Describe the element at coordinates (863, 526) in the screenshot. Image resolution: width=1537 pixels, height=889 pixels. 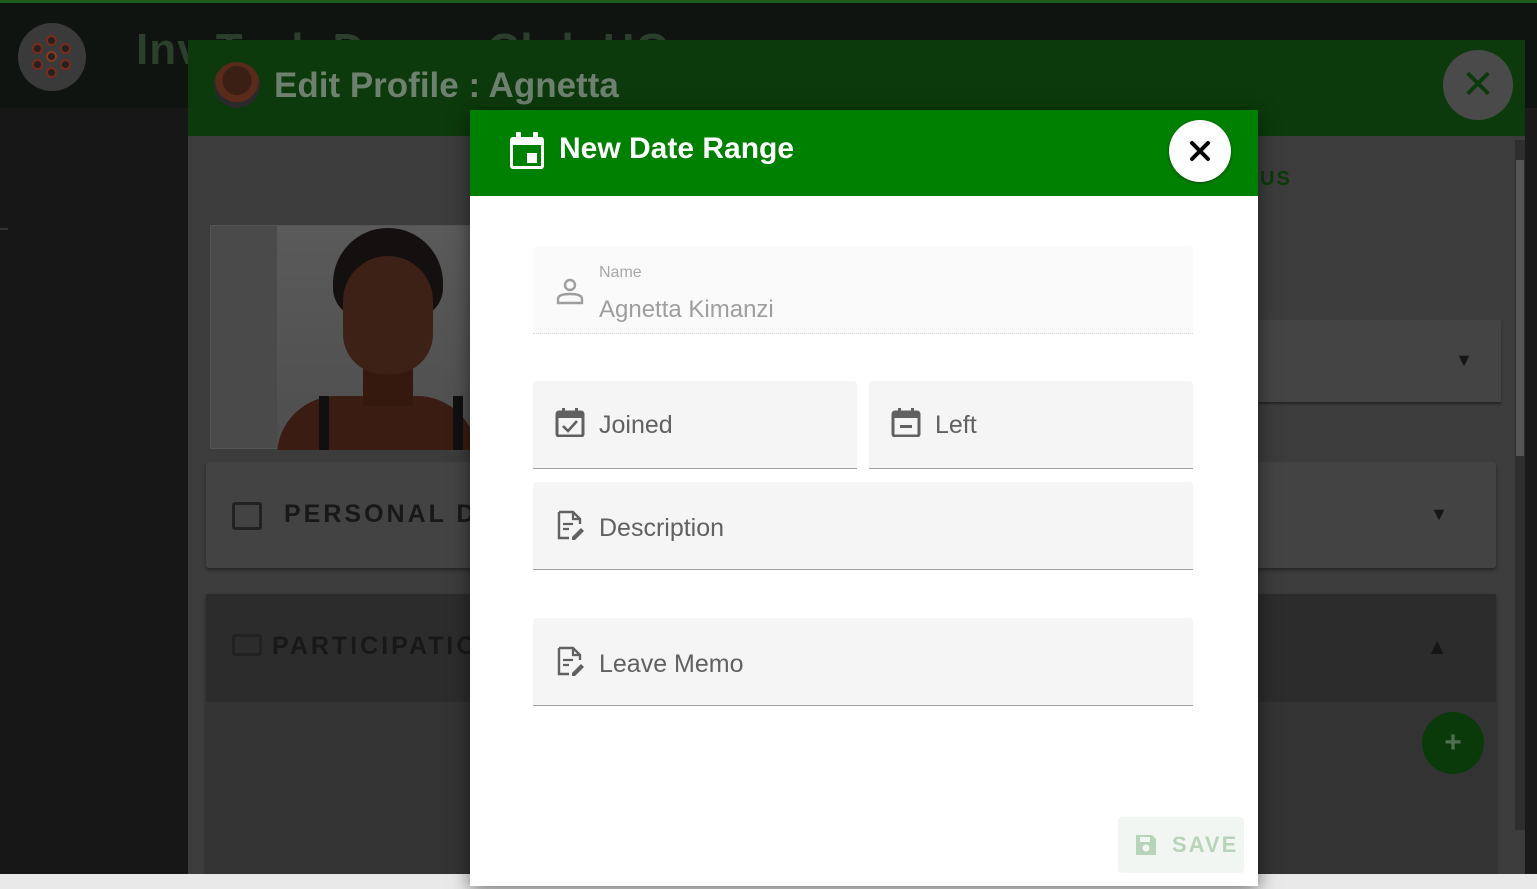
I see `description-field: Description` at that location.